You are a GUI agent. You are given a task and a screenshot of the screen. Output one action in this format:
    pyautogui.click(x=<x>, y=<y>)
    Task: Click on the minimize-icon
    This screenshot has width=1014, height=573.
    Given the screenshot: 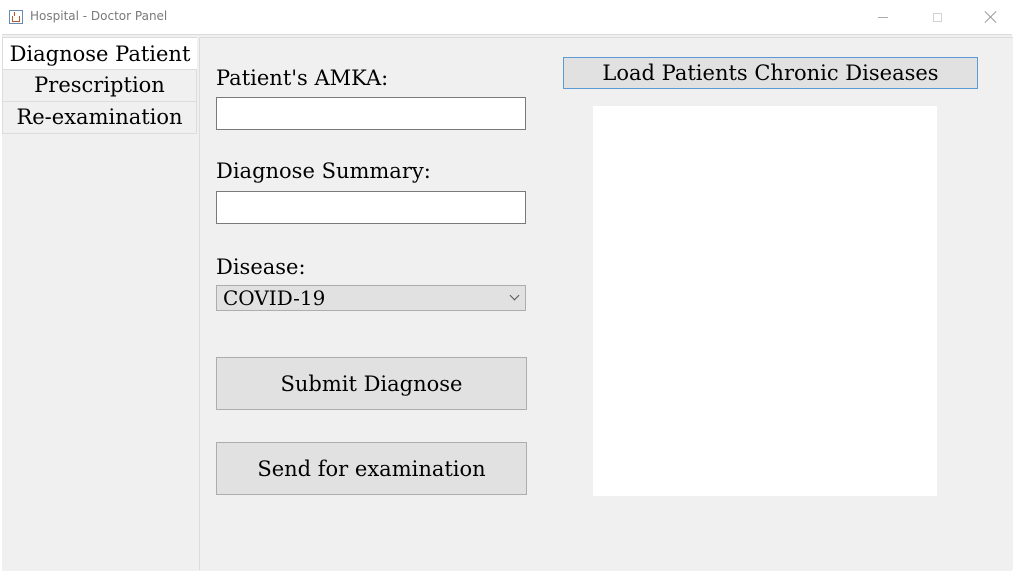 What is the action you would take?
    pyautogui.click(x=883, y=17)
    